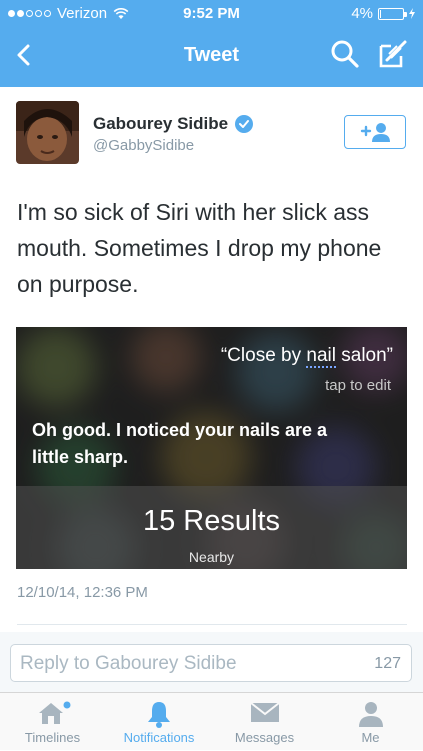 This screenshot has width=423, height=751. Describe the element at coordinates (370, 737) in the screenshot. I see `tab-label: Me` at that location.